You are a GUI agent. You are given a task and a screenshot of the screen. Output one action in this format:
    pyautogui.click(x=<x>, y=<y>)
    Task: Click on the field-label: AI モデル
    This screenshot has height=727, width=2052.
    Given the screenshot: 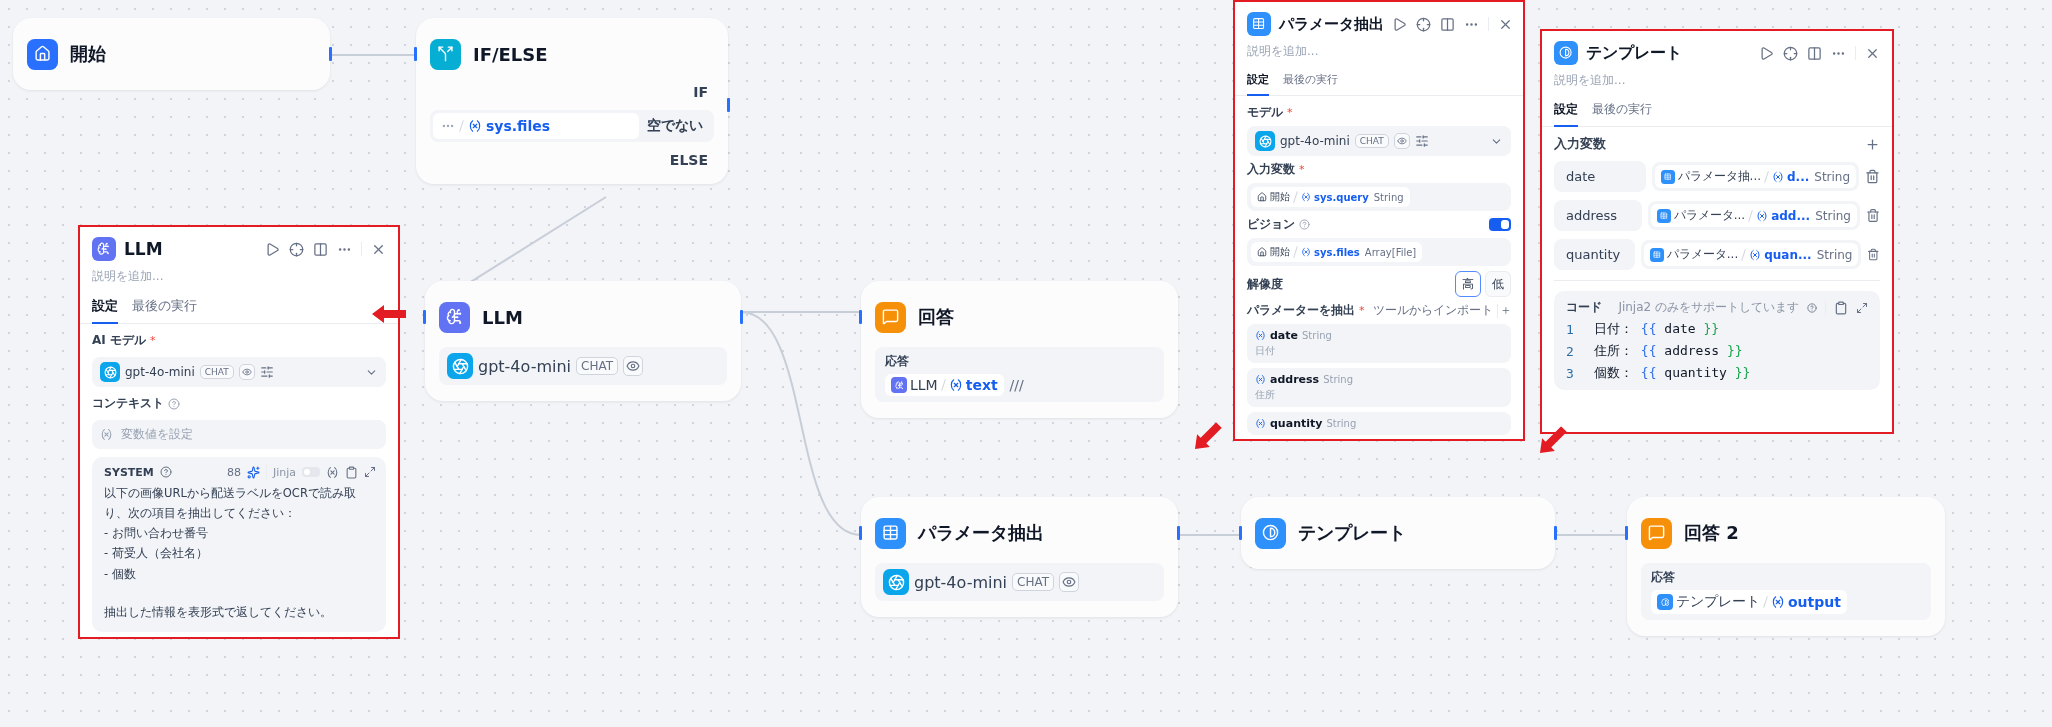 What is the action you would take?
    pyautogui.click(x=119, y=340)
    